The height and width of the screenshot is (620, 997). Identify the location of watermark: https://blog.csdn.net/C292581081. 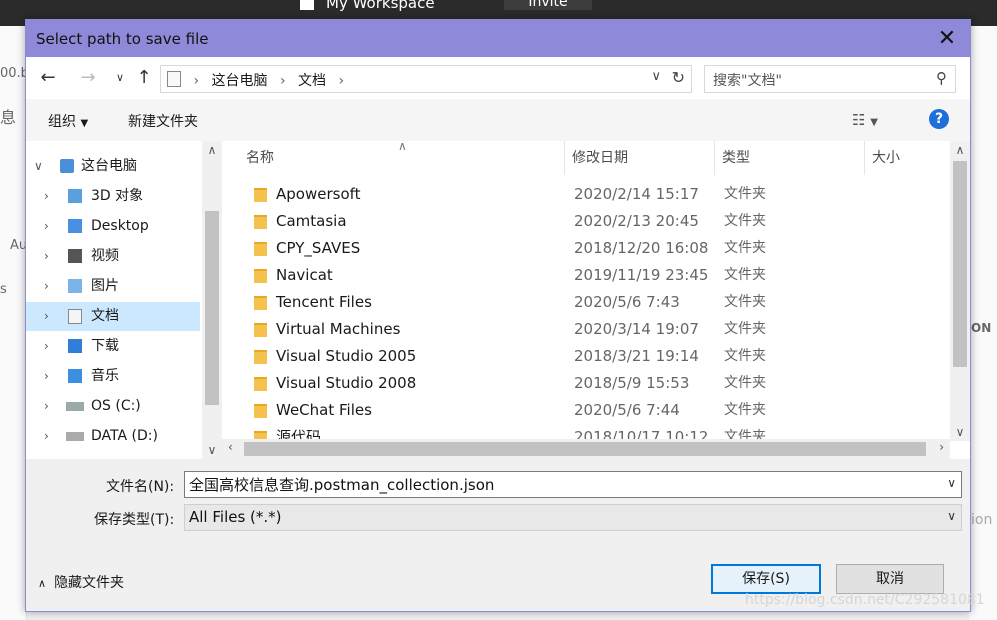
(865, 600).